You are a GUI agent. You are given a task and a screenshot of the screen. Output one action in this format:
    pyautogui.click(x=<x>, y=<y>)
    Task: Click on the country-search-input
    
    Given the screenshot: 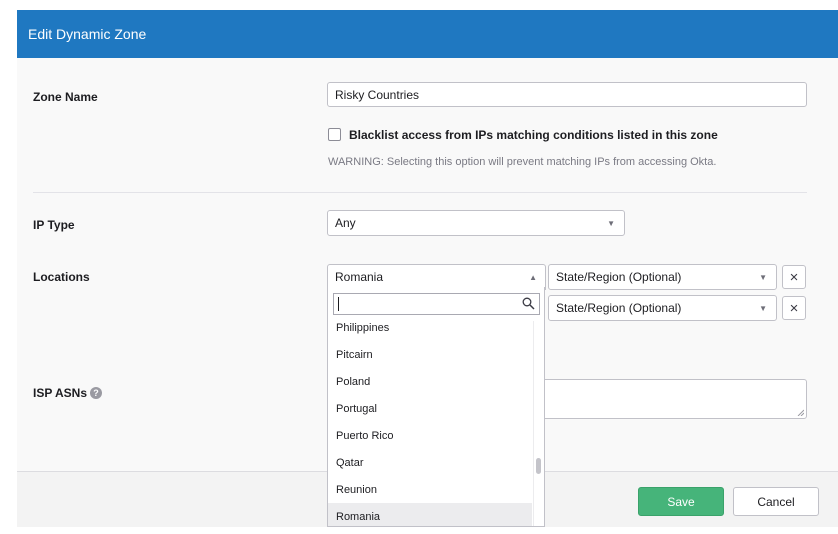 What is the action you would take?
    pyautogui.click(x=436, y=304)
    